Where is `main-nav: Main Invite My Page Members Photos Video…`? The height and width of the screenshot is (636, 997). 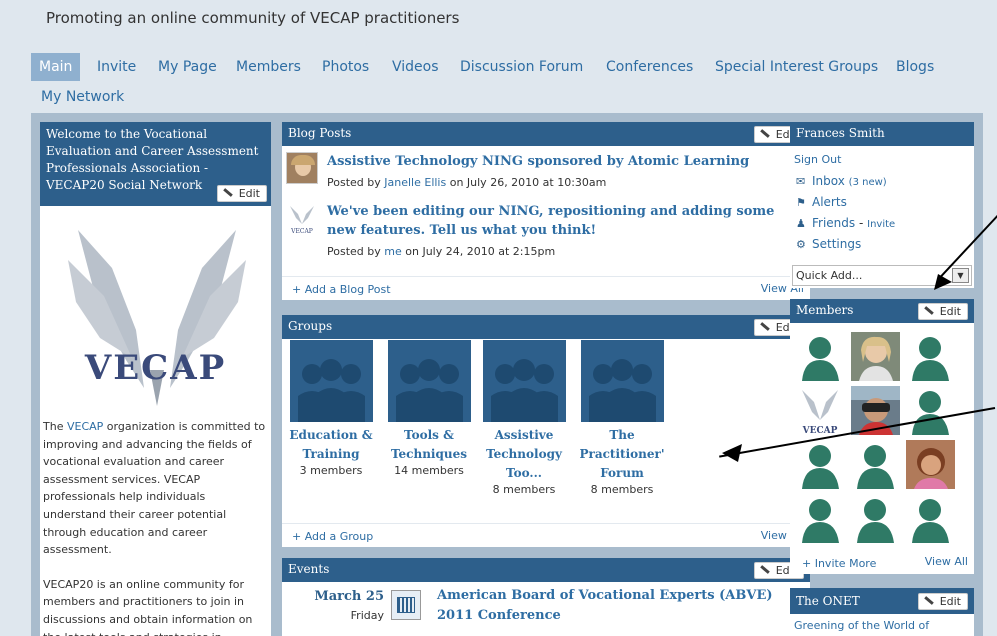 main-nav: Main Invite My Page Members Photos Video… is located at coordinates (507, 81).